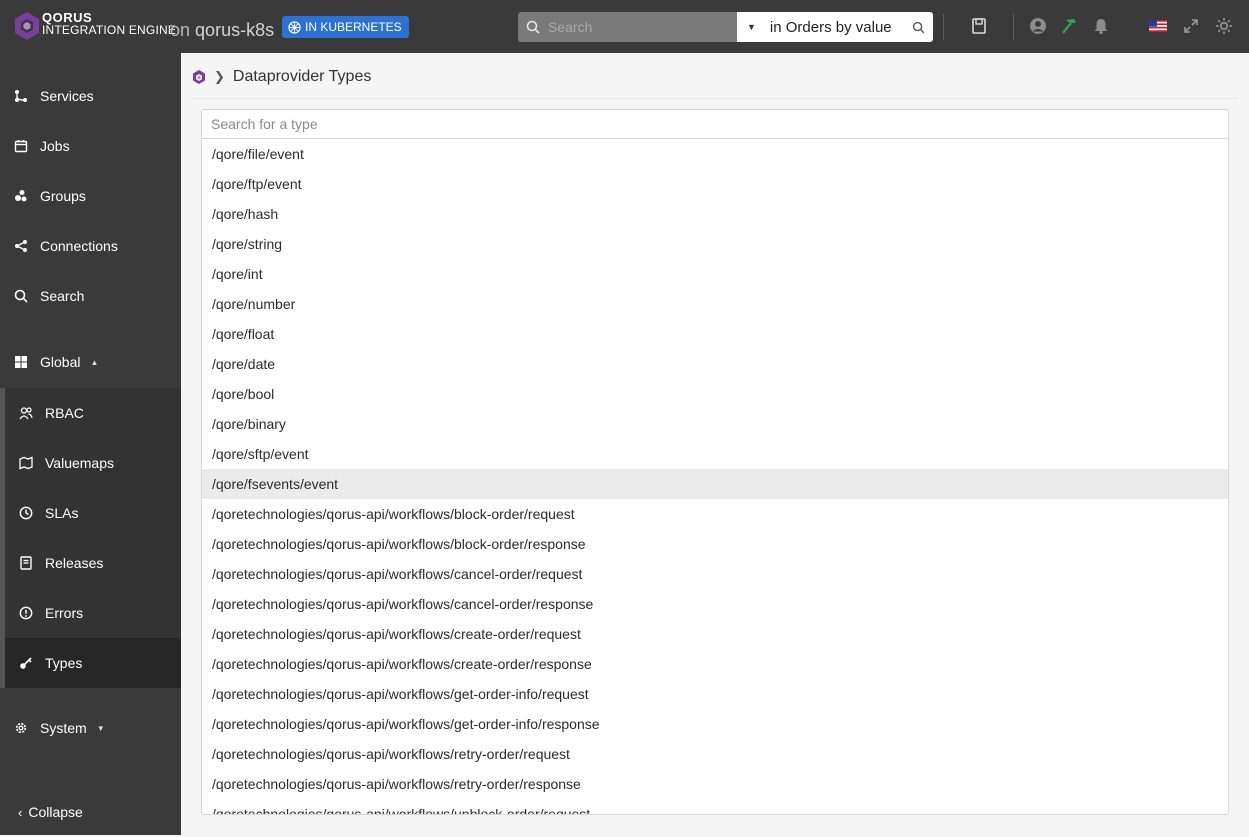 The height and width of the screenshot is (837, 1249). I want to click on search-scope-select: ▼ in Orders by value, so click(835, 27).